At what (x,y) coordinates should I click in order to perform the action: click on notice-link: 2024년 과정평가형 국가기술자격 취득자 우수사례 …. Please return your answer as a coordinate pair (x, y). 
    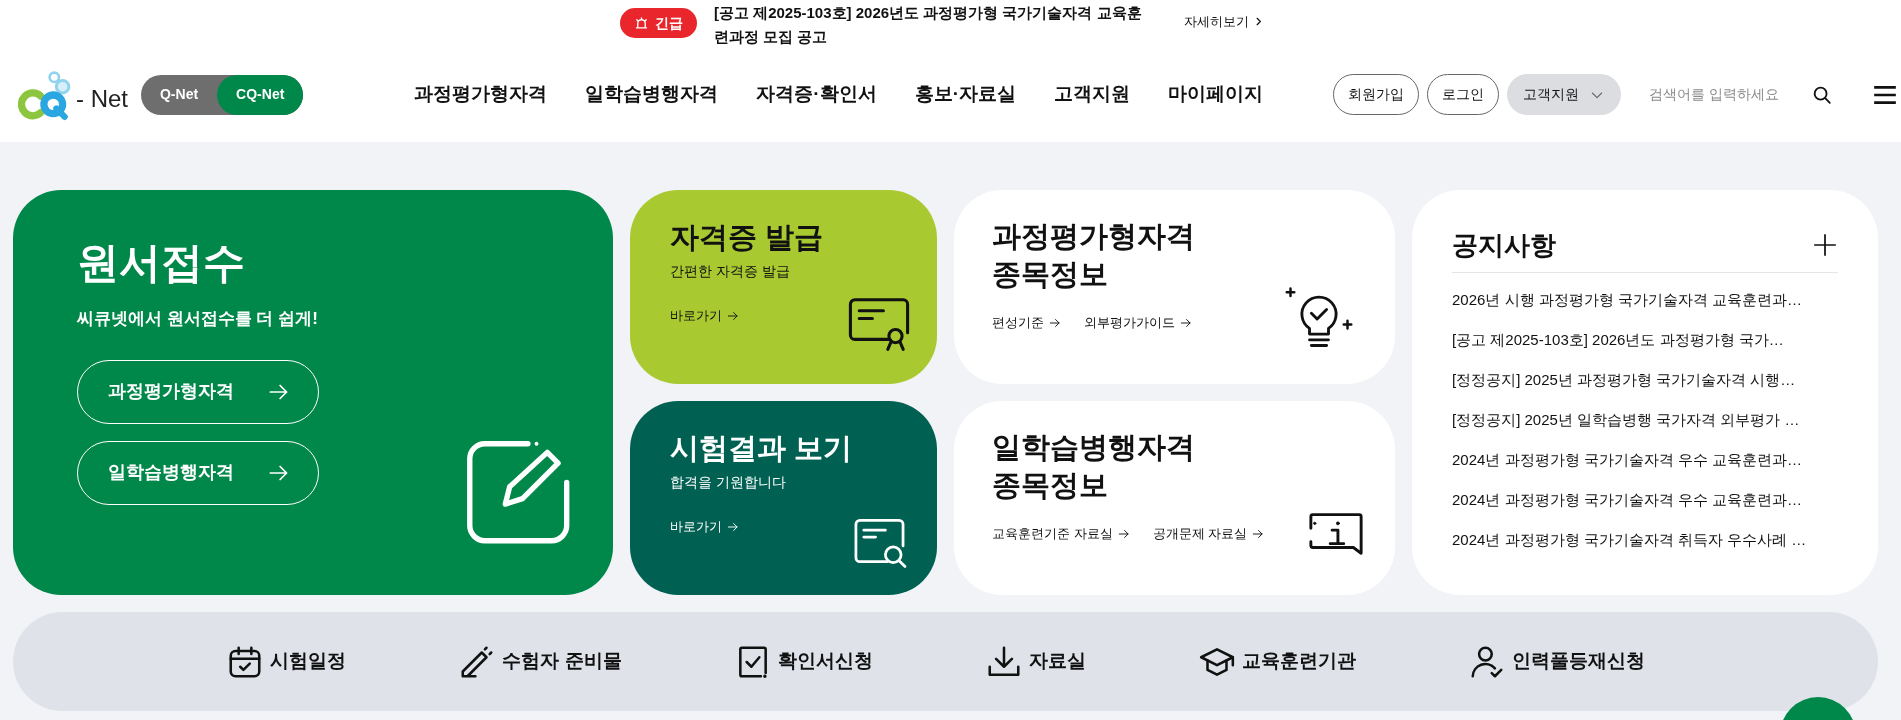
    Looking at the image, I should click on (1645, 540).